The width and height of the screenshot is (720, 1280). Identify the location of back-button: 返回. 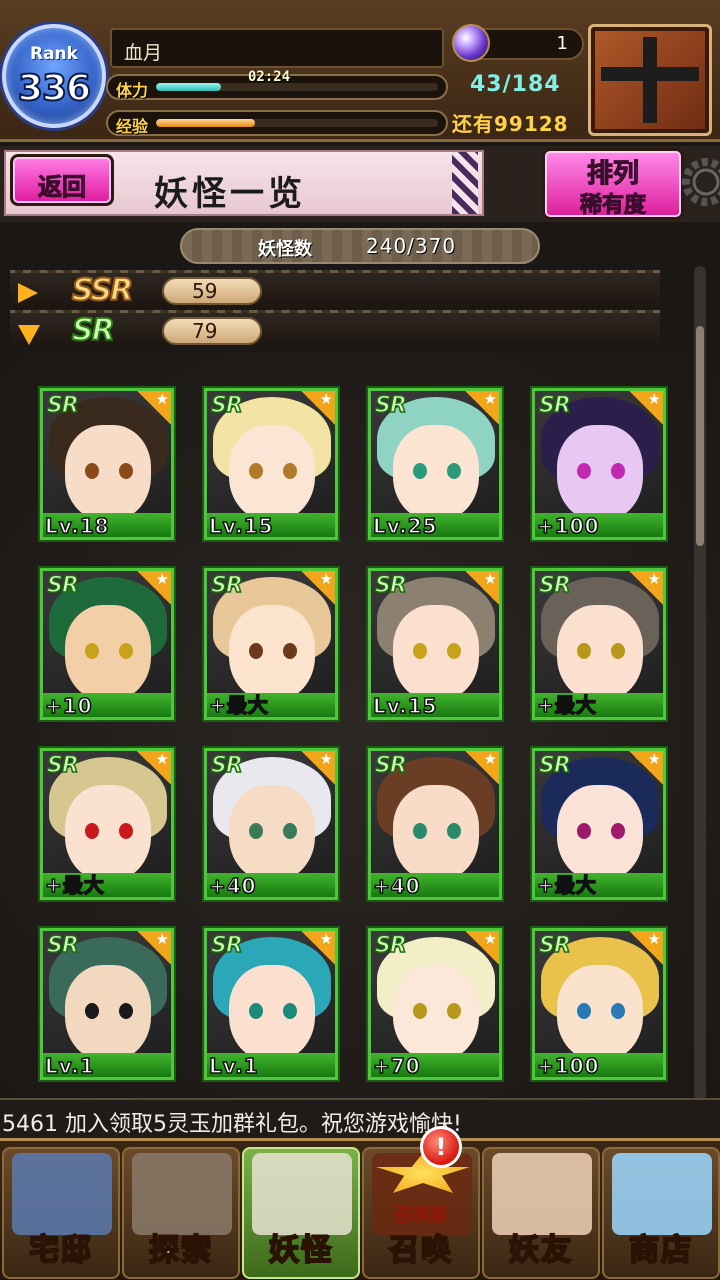
(62, 180).